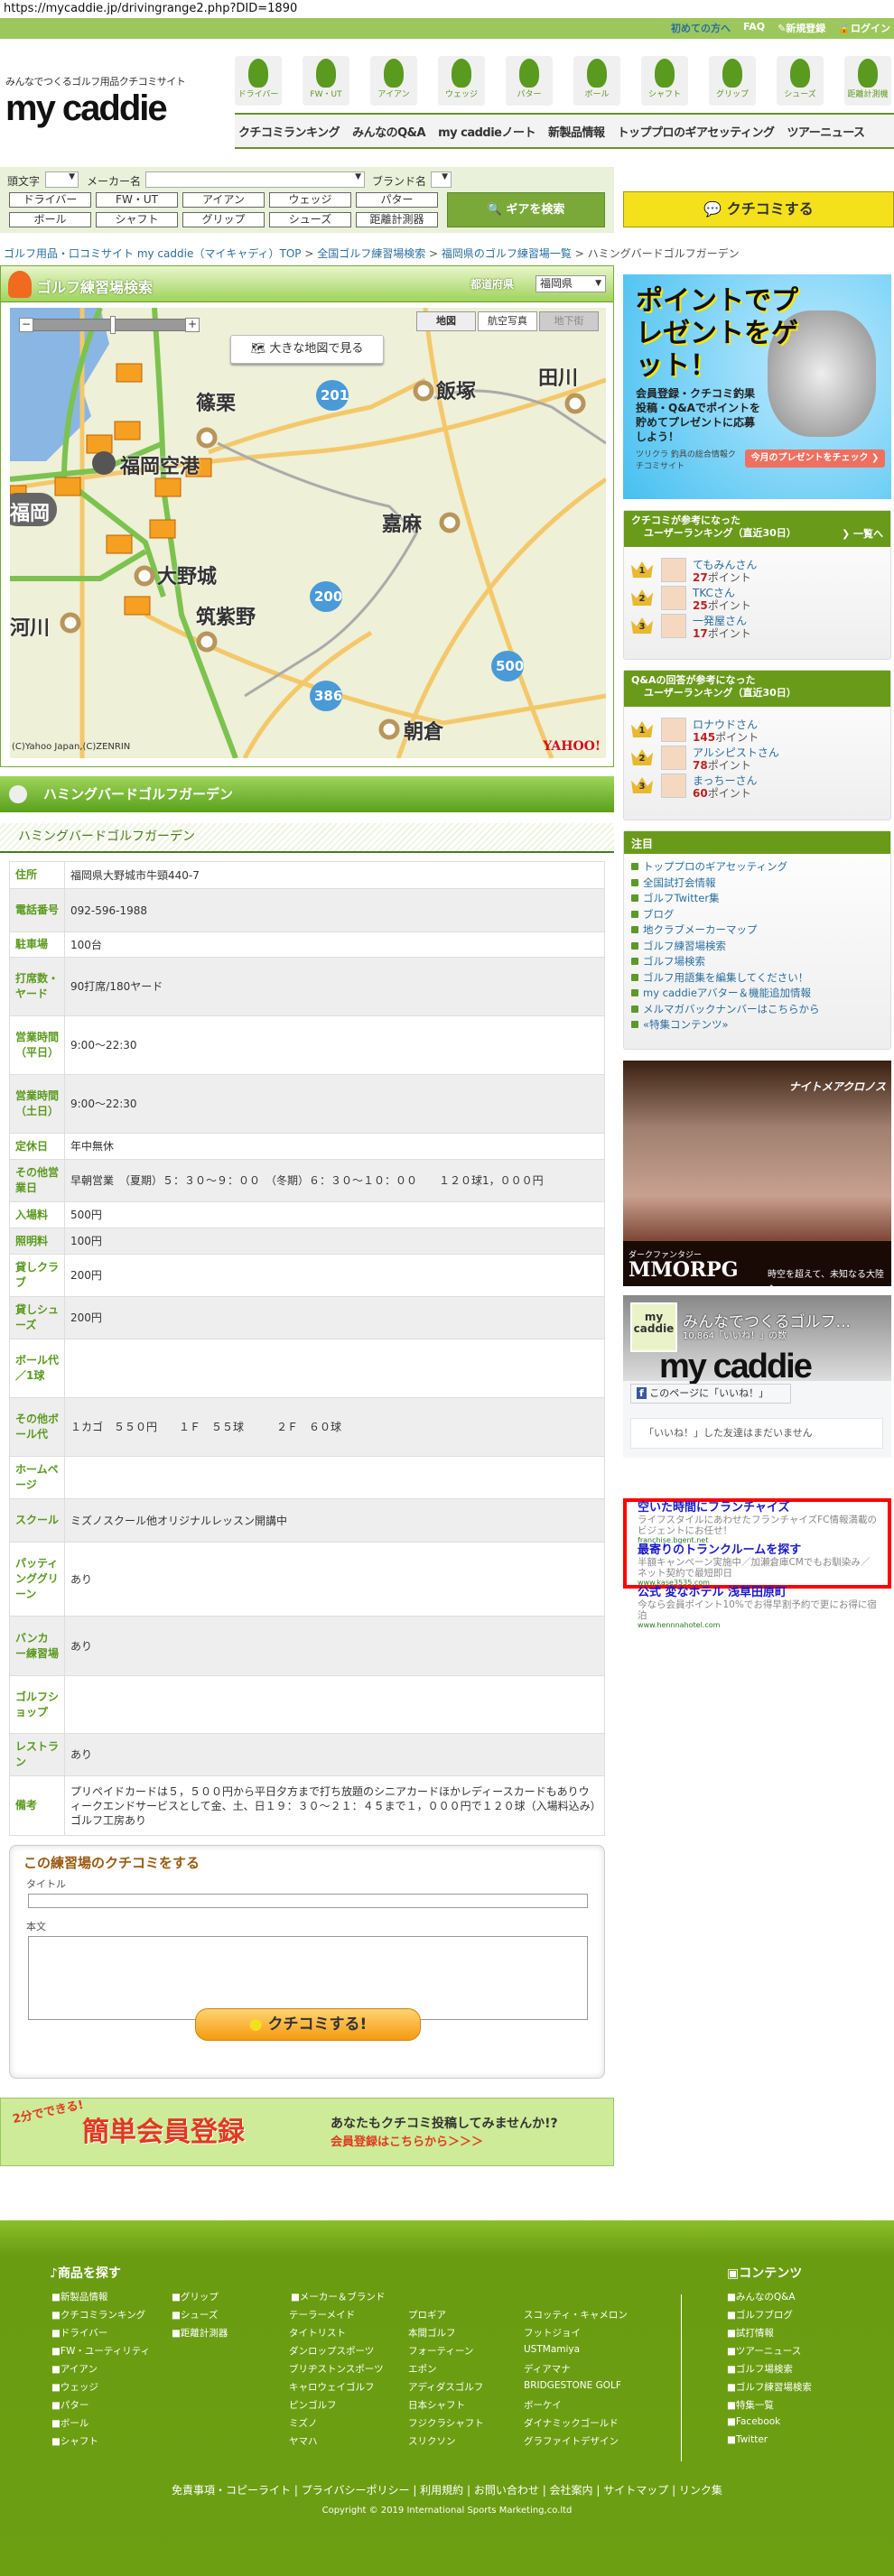  Describe the element at coordinates (572, 2385) in the screenshot. I see `footer-link: BRIDGESTONE GOLF` at that location.